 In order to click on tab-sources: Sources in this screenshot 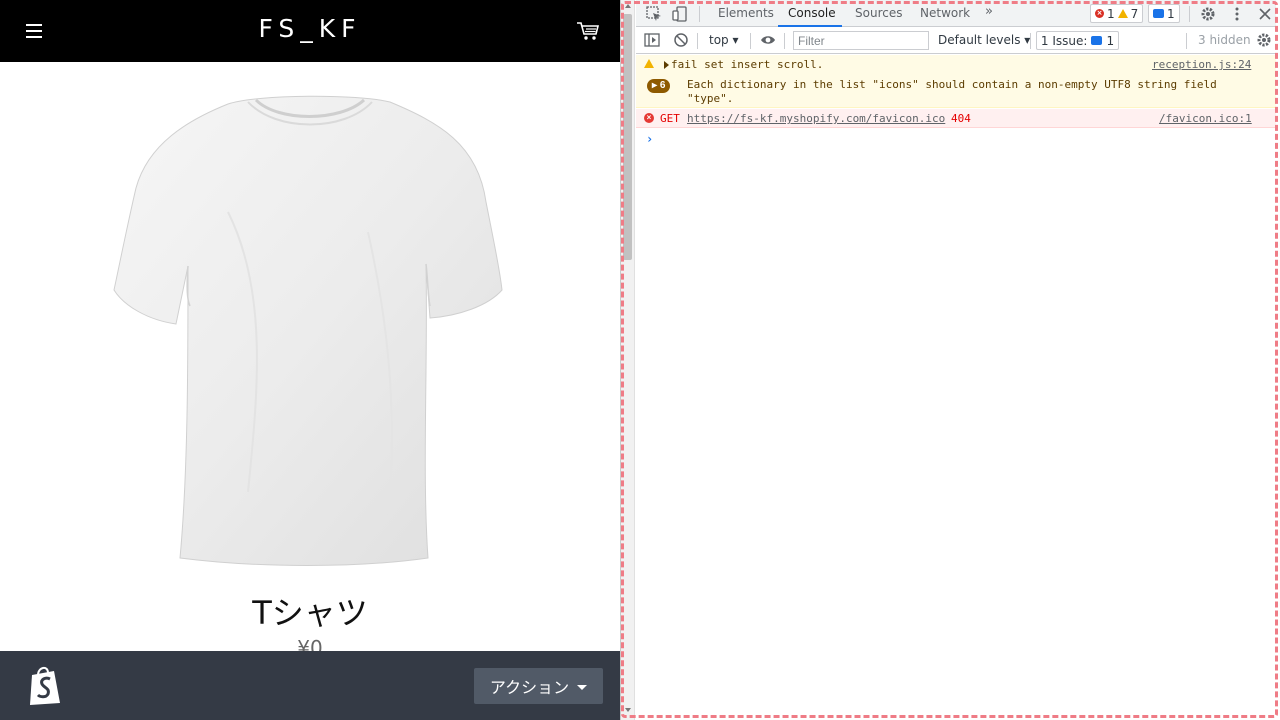, I will do `click(878, 13)`.